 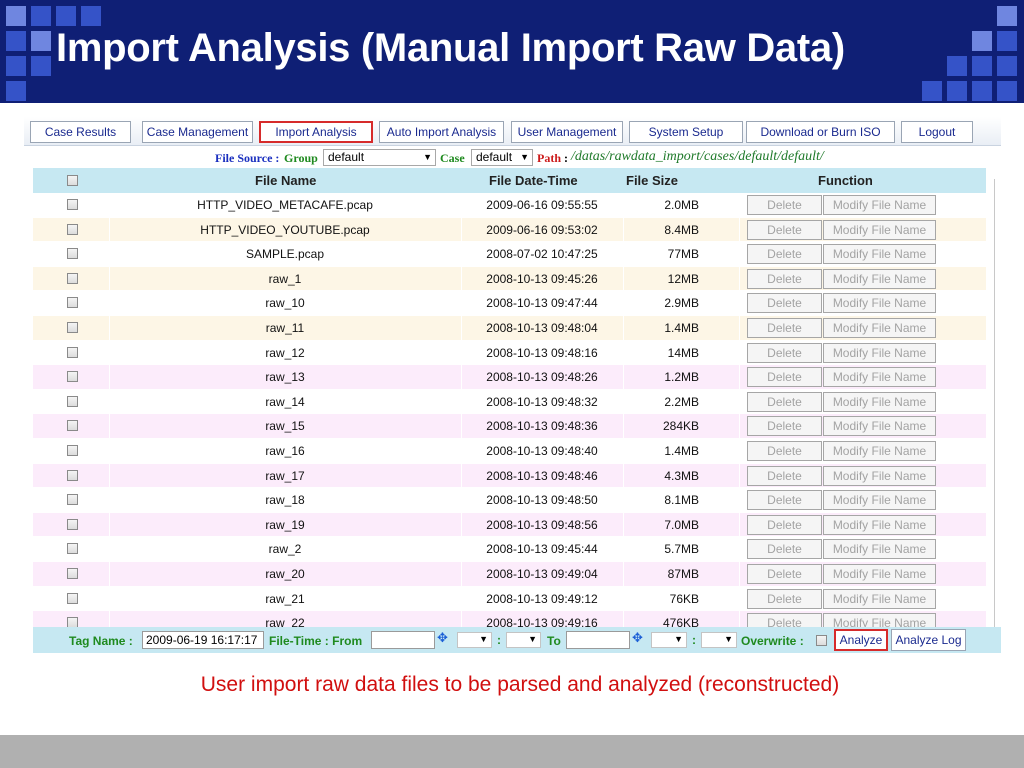 What do you see at coordinates (316, 641) in the screenshot?
I see `file-time-from-label: File-Time : From` at bounding box center [316, 641].